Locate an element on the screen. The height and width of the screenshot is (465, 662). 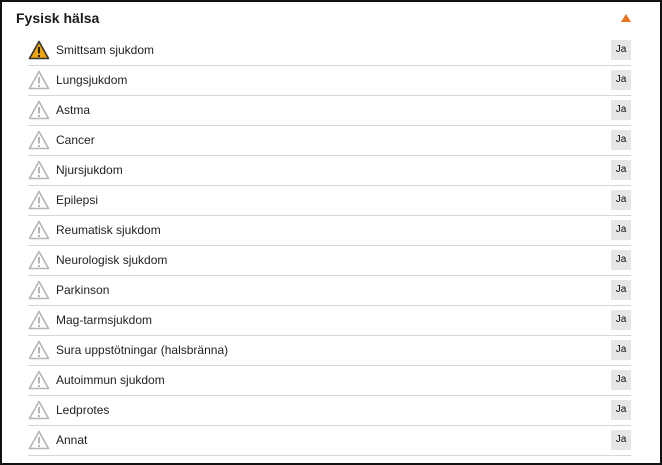
list-item: Annat Ja is located at coordinates (329, 441).